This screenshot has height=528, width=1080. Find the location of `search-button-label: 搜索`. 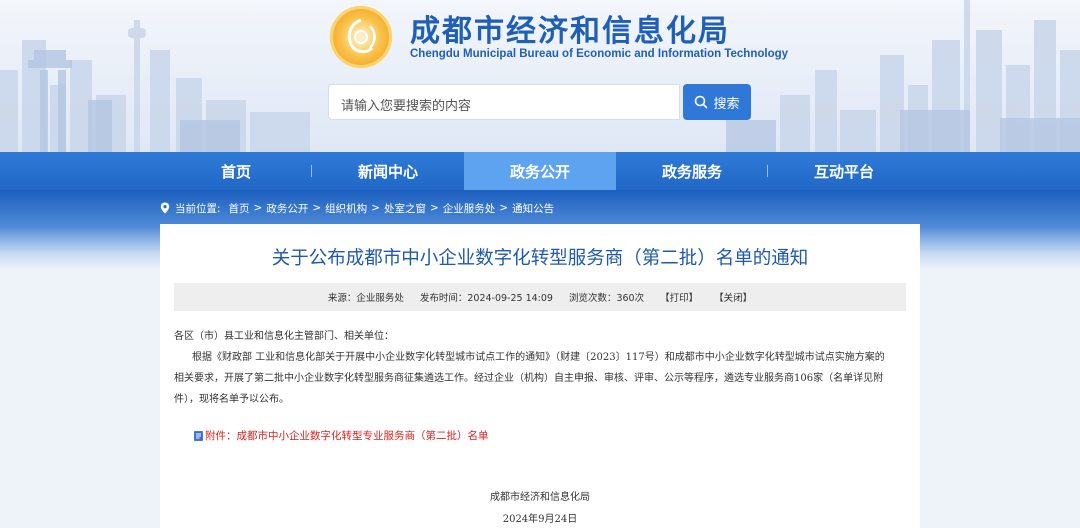

search-button-label: 搜索 is located at coordinates (726, 104).